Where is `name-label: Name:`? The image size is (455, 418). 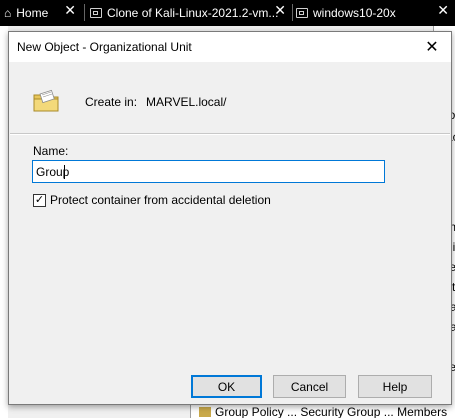 name-label: Name: is located at coordinates (51, 151).